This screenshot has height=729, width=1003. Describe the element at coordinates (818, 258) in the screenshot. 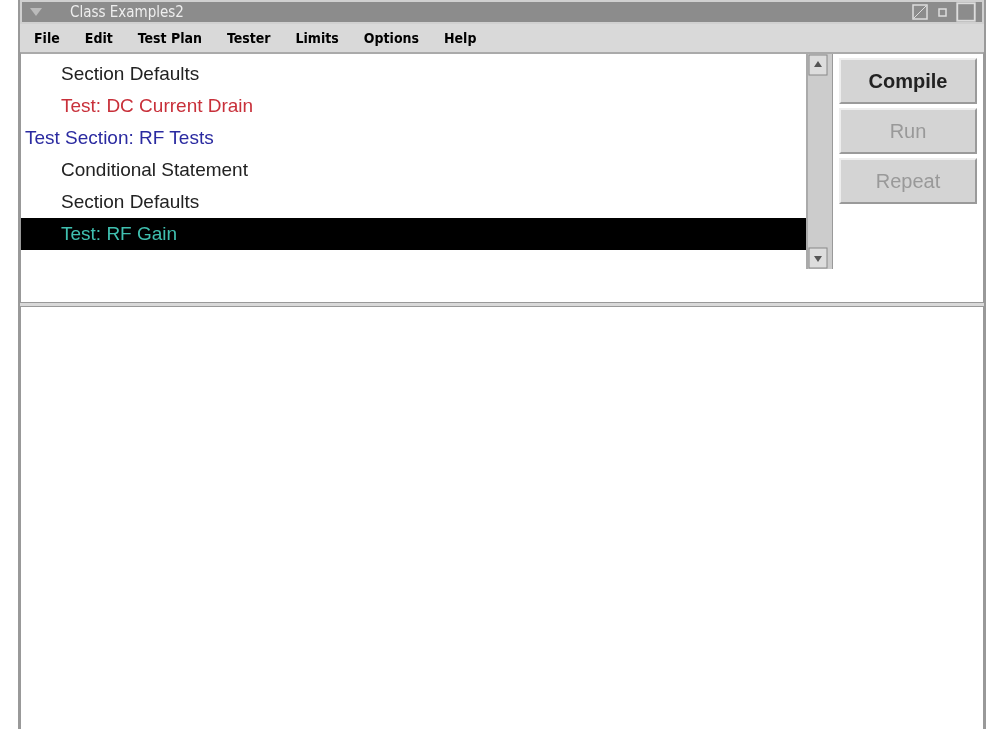

I see `scroll-down-icon` at that location.